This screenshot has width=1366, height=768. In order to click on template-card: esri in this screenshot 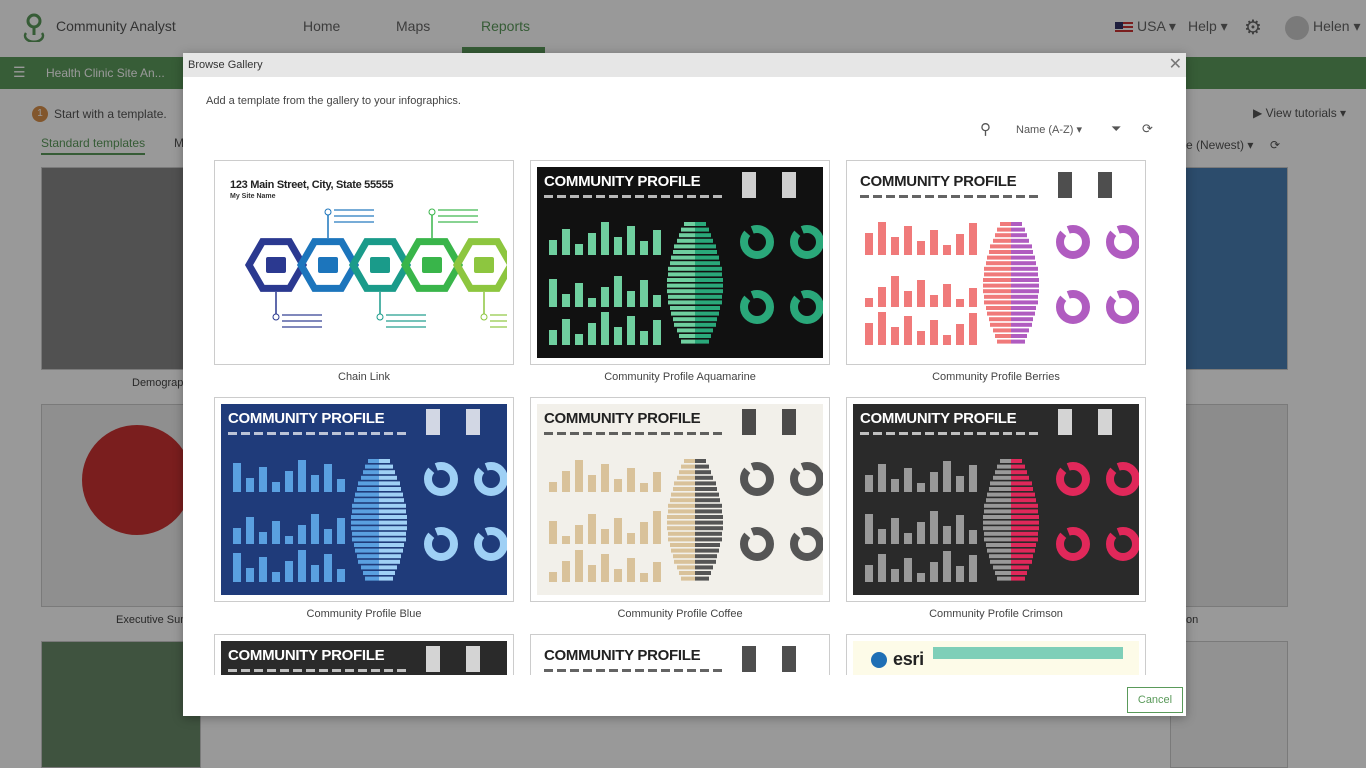, I will do `click(996, 654)`.